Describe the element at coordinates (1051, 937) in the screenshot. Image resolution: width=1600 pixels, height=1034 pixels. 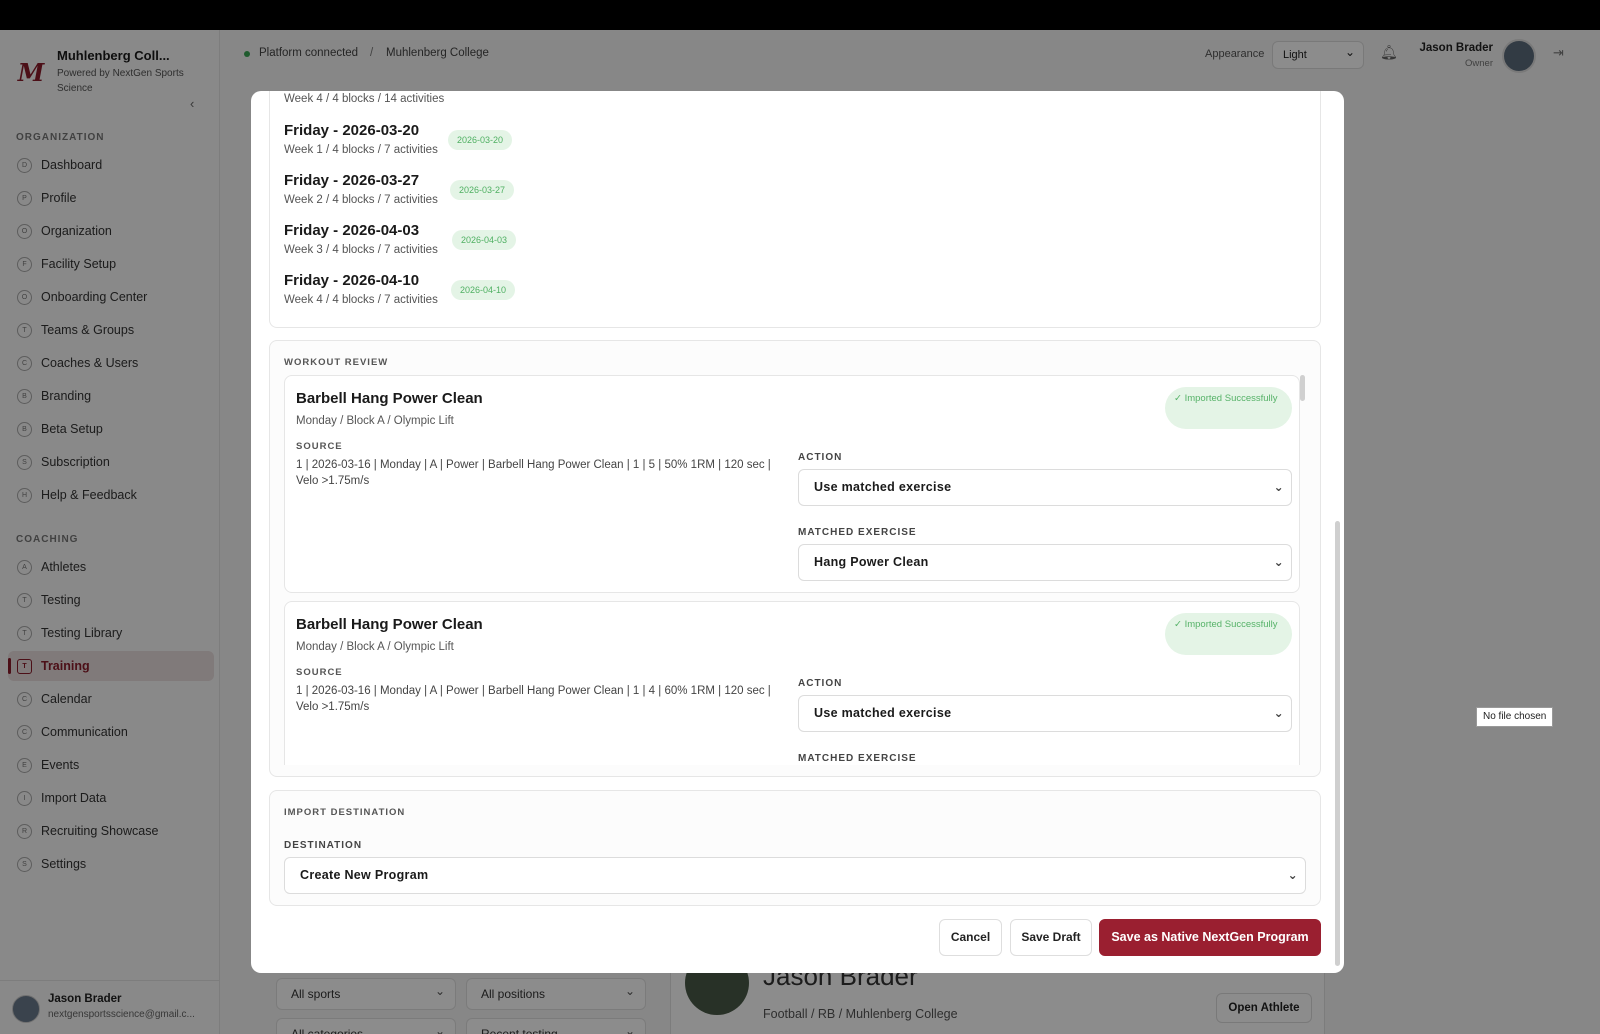
I see `save-draft-button: Save Draft` at that location.